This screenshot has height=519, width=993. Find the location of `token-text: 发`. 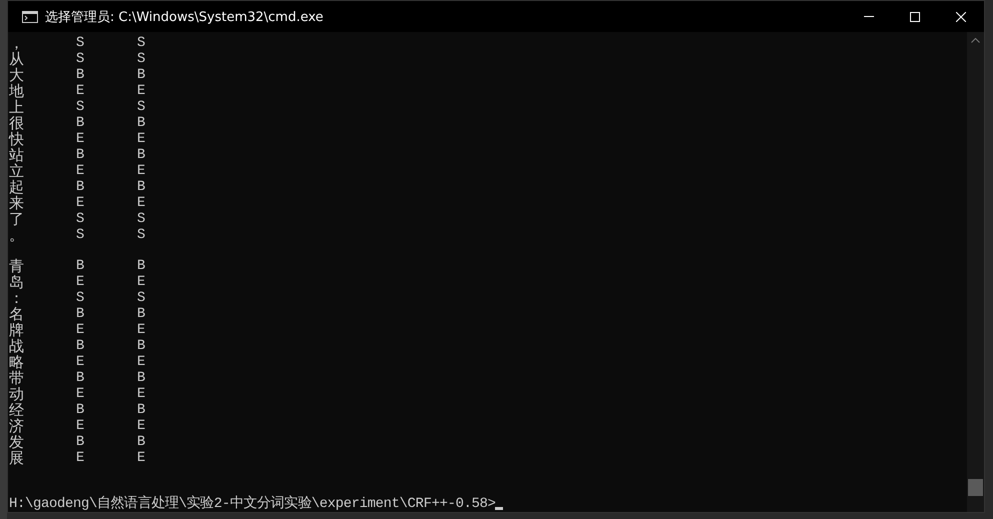

token-text: 发 is located at coordinates (17, 442).